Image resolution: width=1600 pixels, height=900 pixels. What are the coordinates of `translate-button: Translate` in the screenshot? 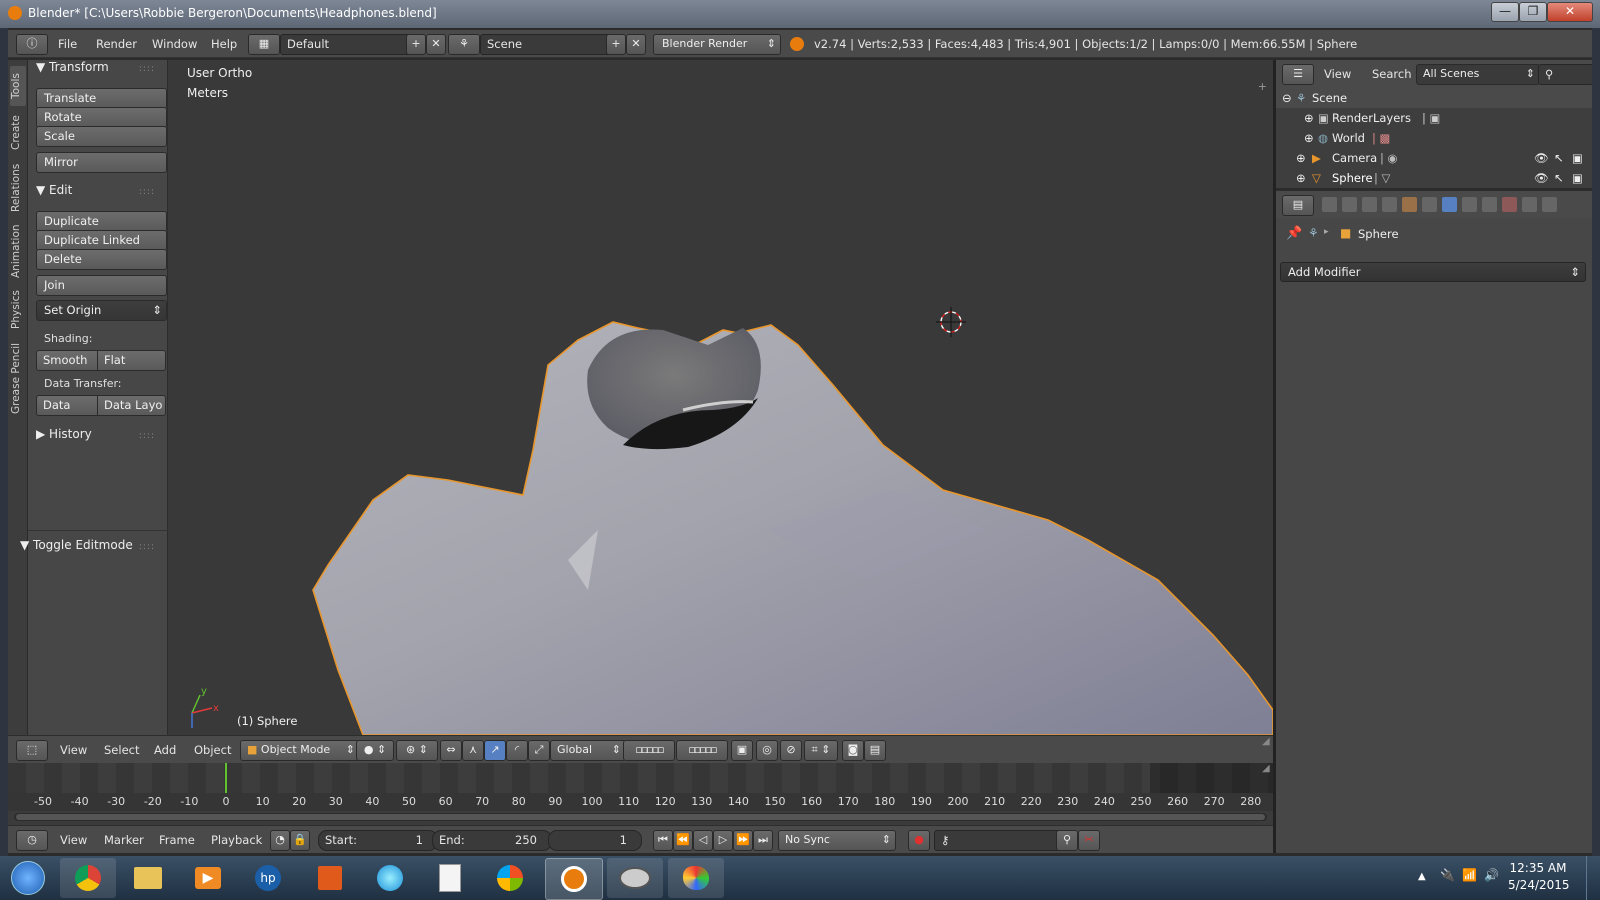 It's located at (101, 98).